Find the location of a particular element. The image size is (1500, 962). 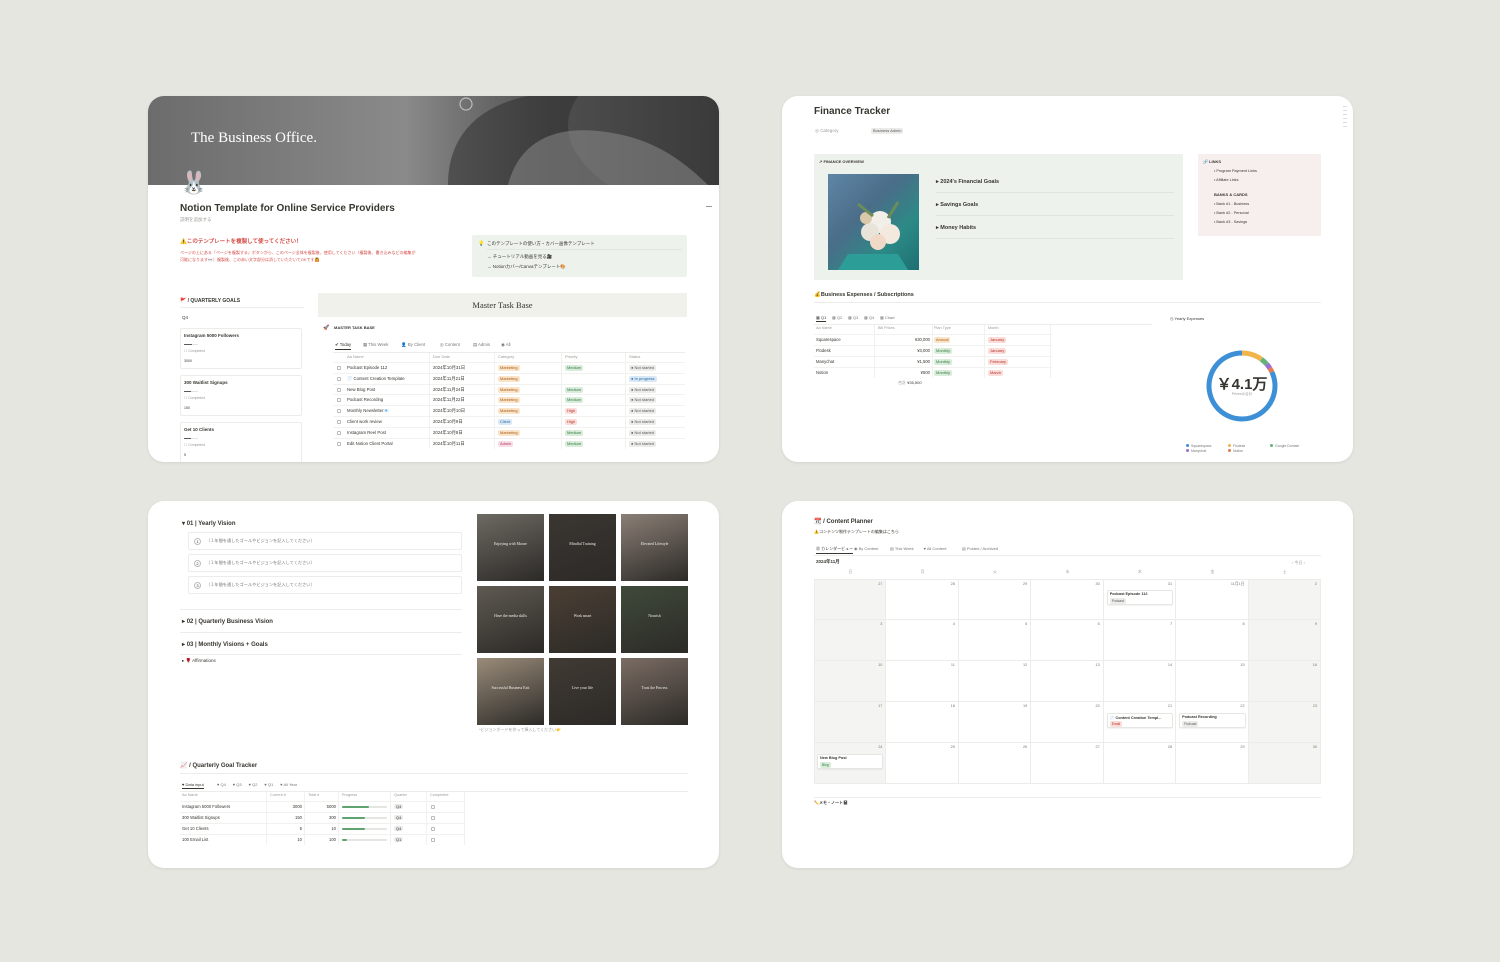

vision-item: 2 （１年間を通したゴールやビジョンを記入してください） is located at coordinates (325, 563).